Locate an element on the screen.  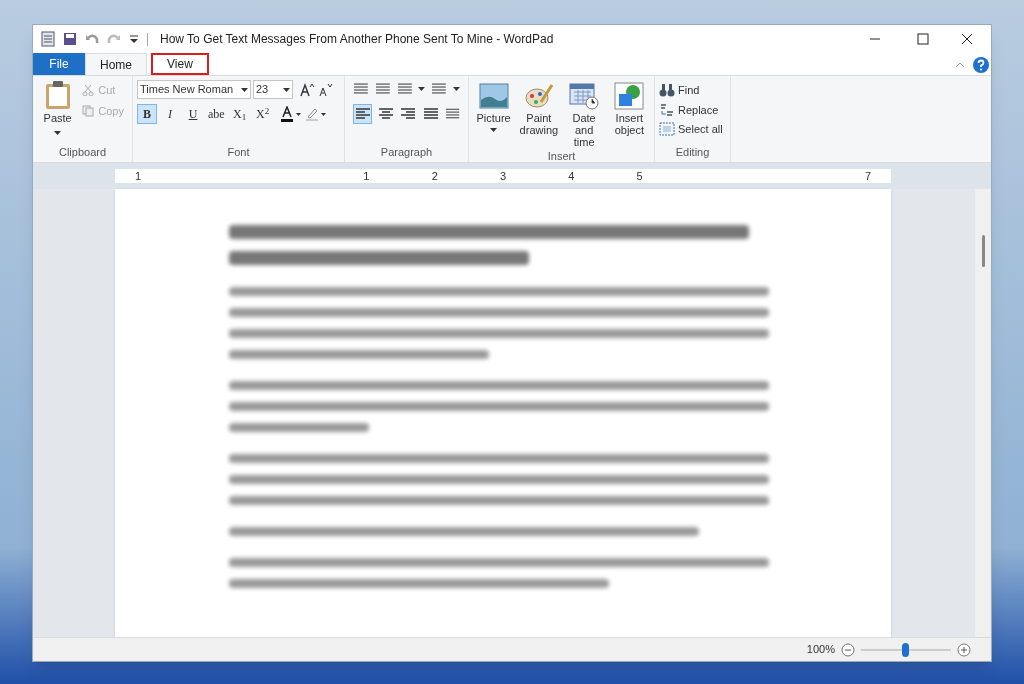
ruler-number: 2 is located at coordinates (434, 176).